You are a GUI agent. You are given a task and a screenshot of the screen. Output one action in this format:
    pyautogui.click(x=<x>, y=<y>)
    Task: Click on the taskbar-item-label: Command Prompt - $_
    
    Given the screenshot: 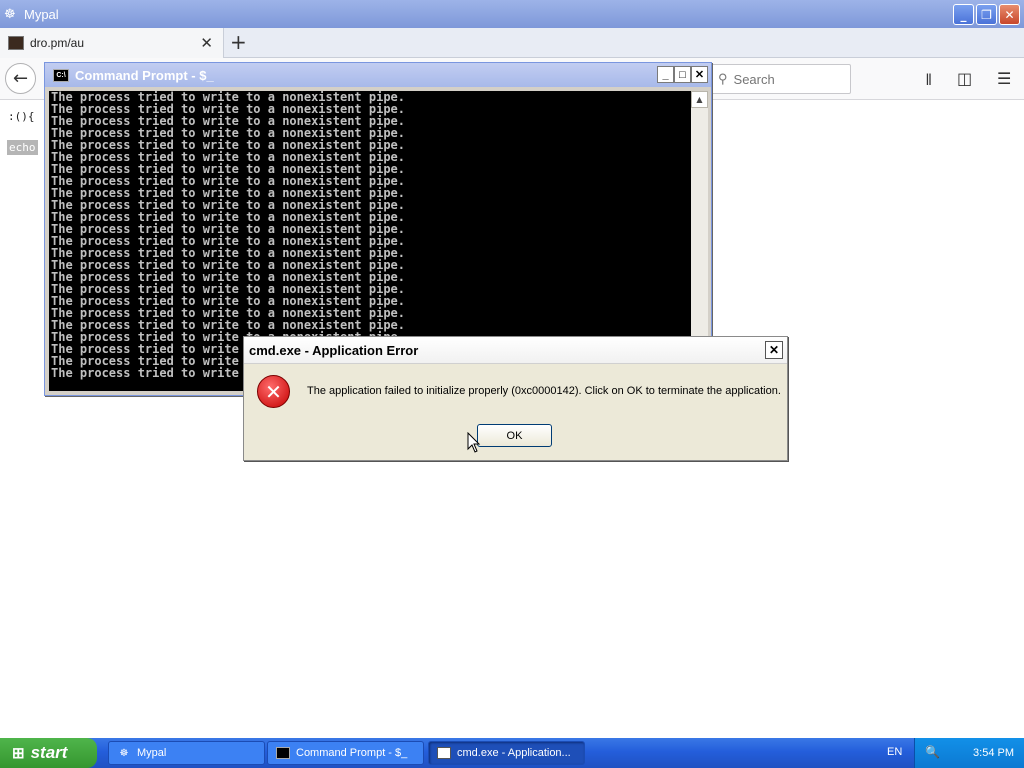 What is the action you would take?
    pyautogui.click(x=352, y=753)
    